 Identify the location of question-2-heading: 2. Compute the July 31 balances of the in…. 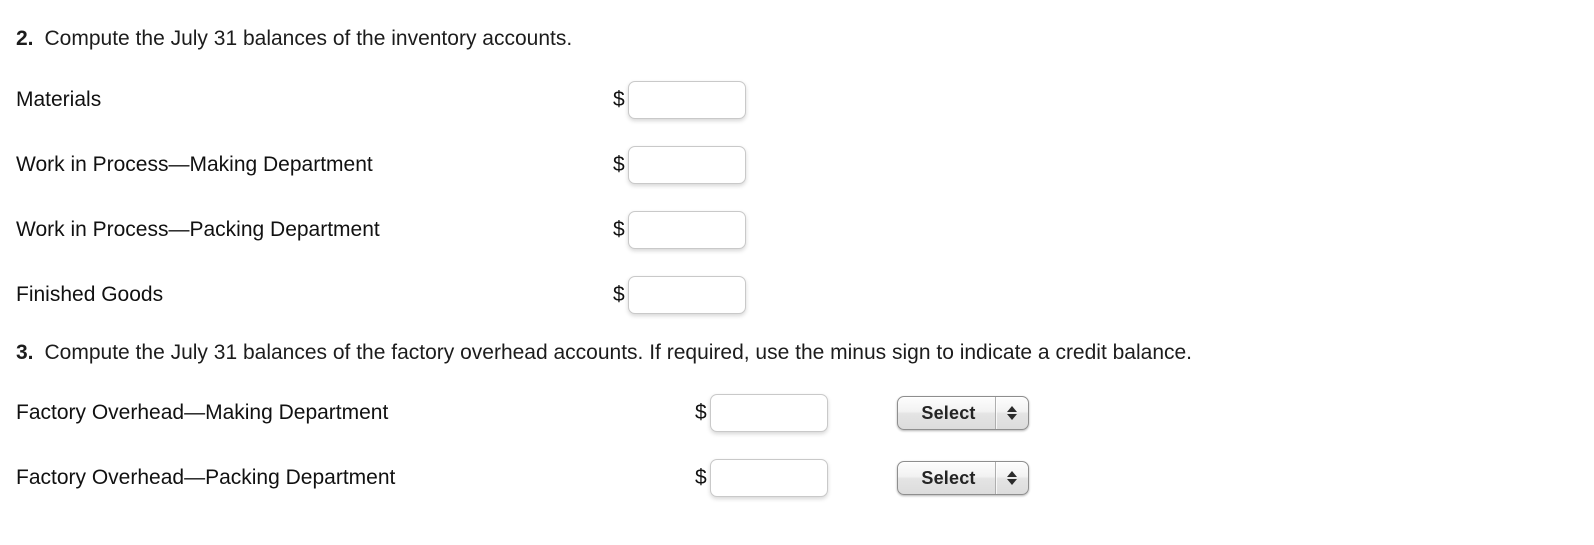
(294, 39).